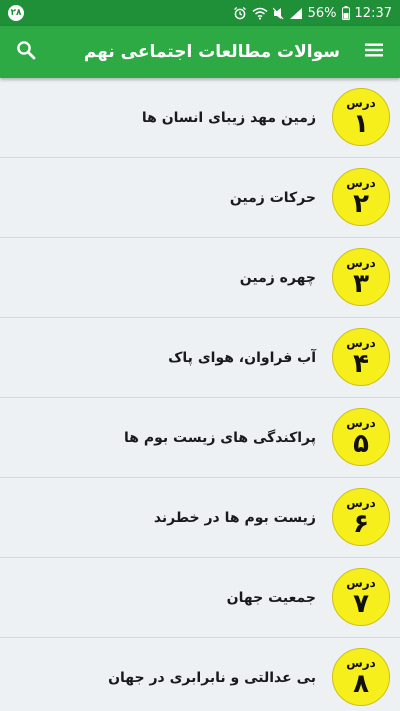 This screenshot has width=400, height=711. I want to click on status-right: 56% 12:37, so click(312, 13).